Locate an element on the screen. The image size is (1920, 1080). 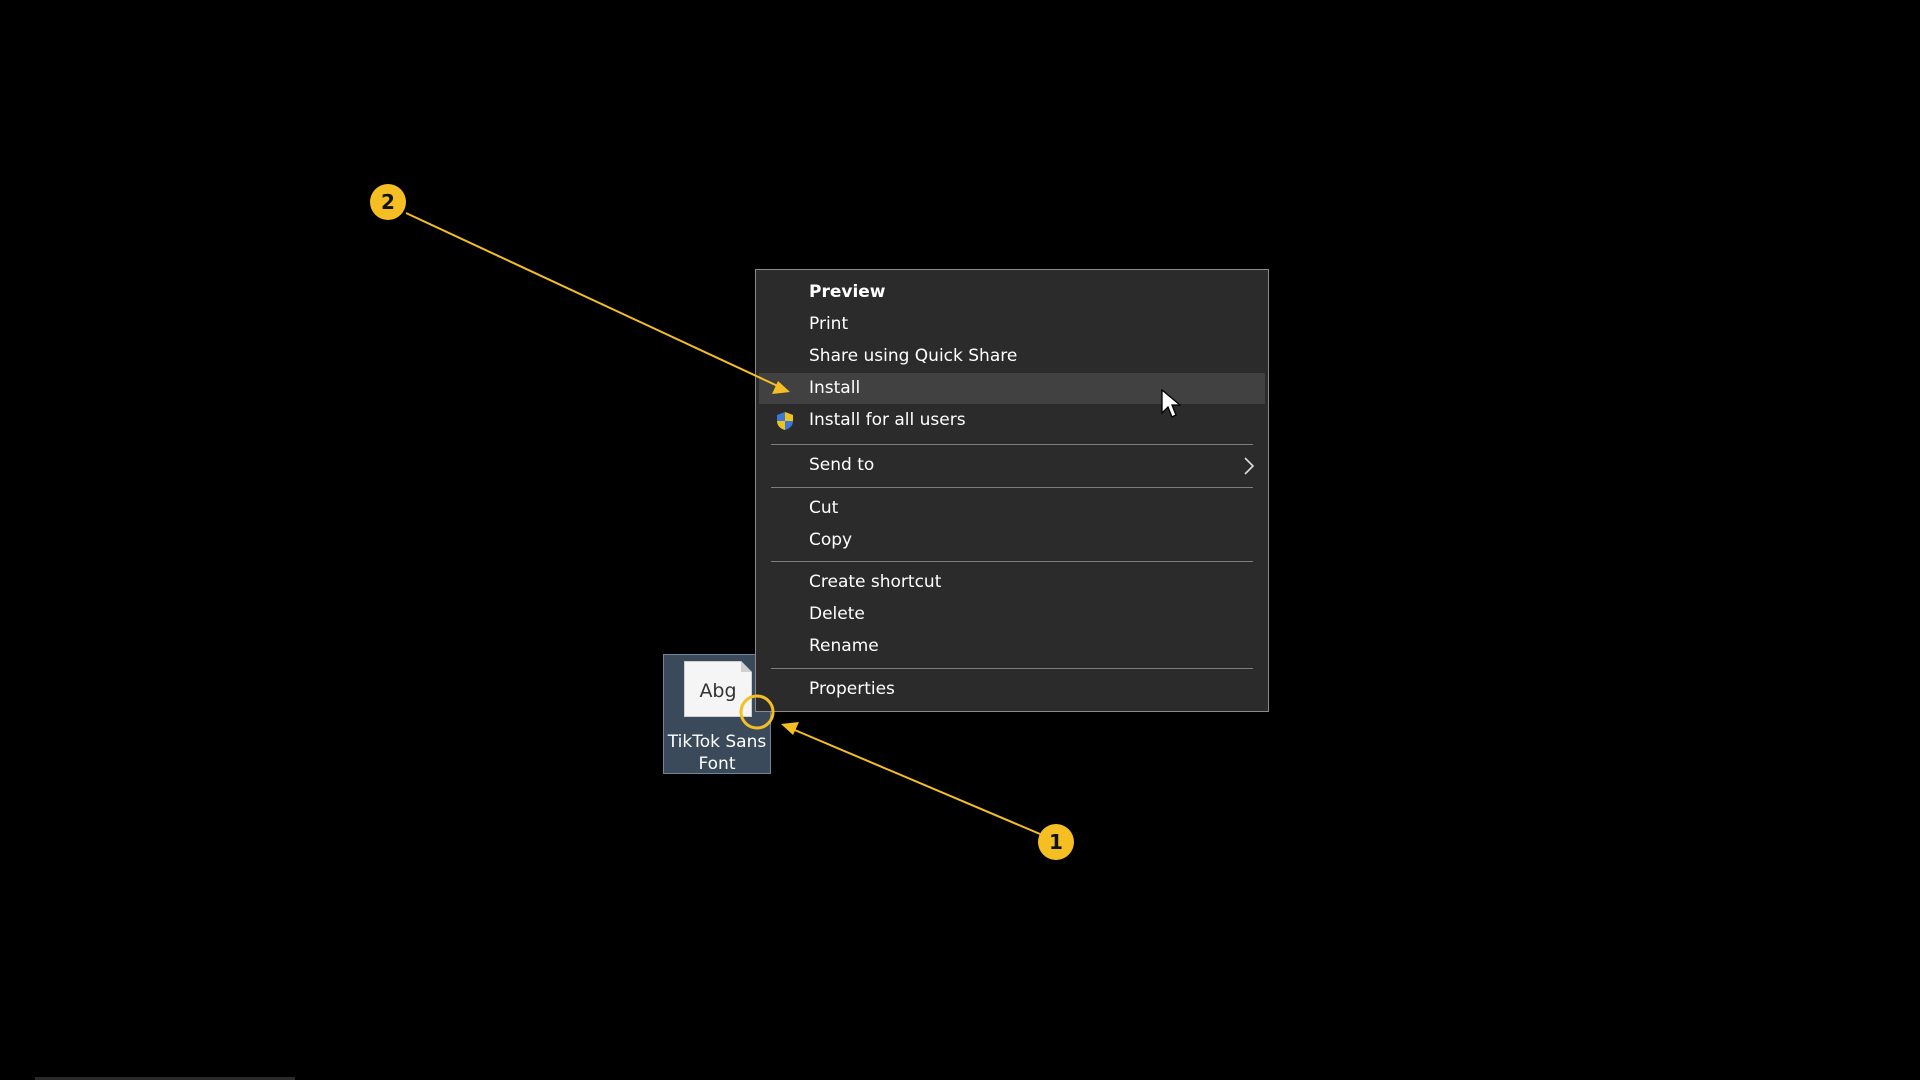
menu-item-delete: Delete is located at coordinates (1012, 614).